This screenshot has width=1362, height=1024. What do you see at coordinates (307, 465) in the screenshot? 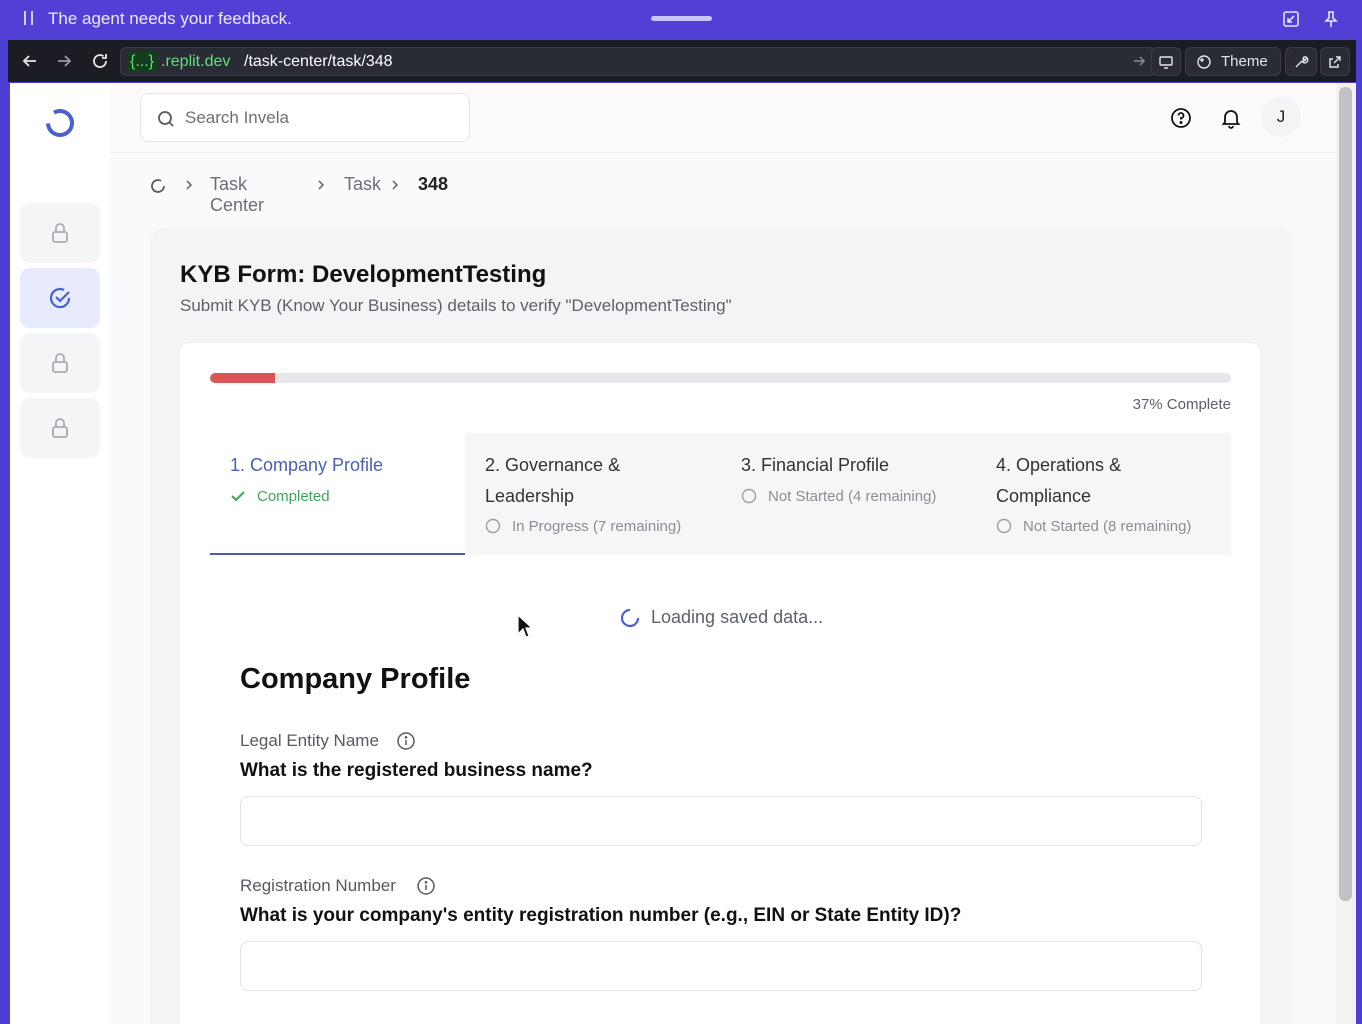
I see `tab-label: 1. Company Profile` at bounding box center [307, 465].